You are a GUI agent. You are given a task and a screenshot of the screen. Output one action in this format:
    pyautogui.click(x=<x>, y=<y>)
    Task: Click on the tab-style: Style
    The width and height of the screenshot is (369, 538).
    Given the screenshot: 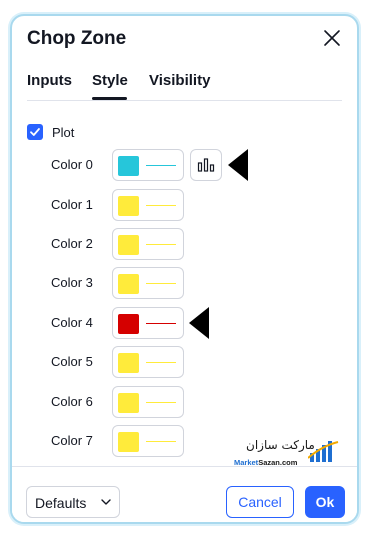 What is the action you would take?
    pyautogui.click(x=110, y=80)
    